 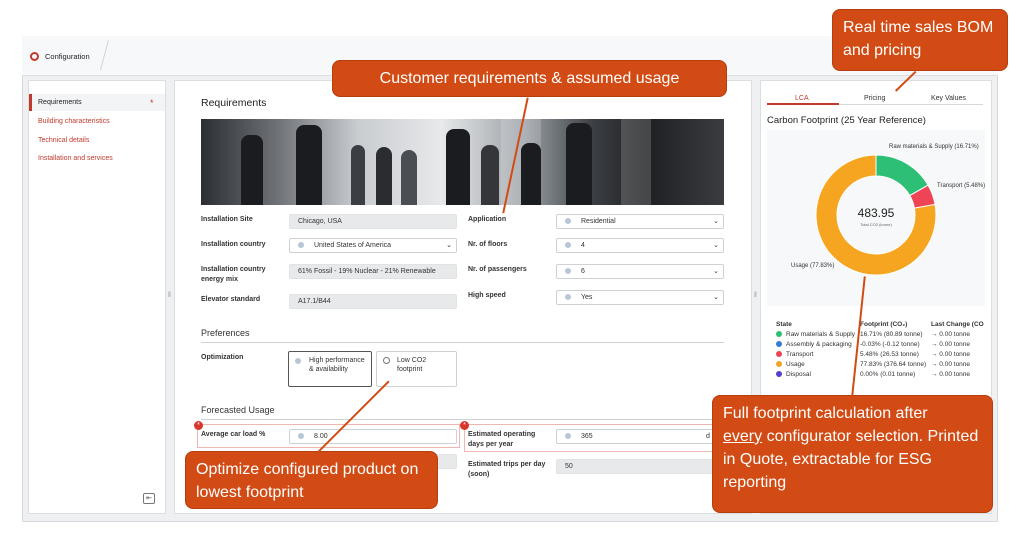 I want to click on installation-country-value: United States of America, so click(x=353, y=245).